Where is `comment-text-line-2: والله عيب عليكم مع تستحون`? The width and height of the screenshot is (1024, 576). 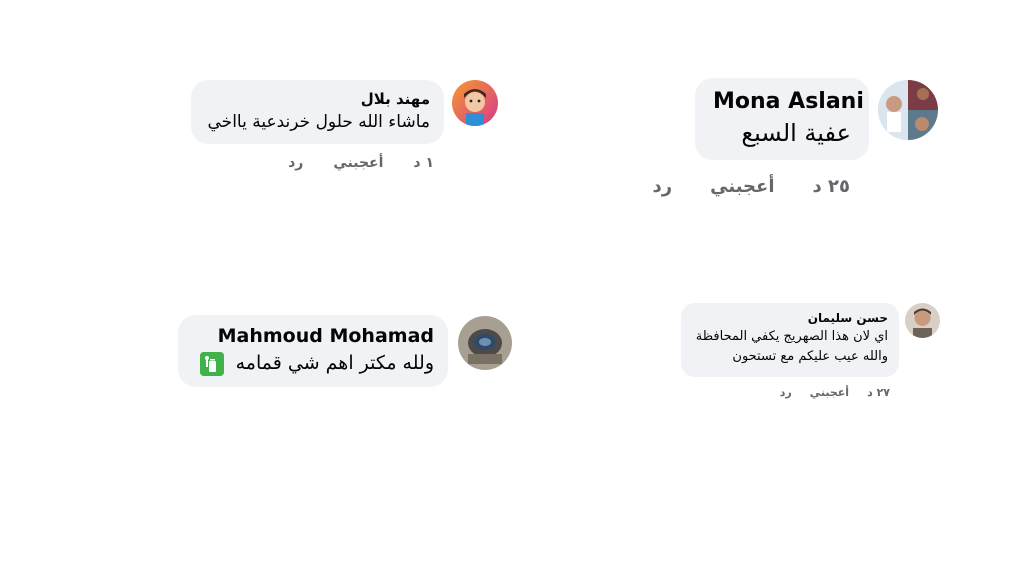
comment-text-line-2: والله عيب عليكم مع تستحون is located at coordinates (810, 356).